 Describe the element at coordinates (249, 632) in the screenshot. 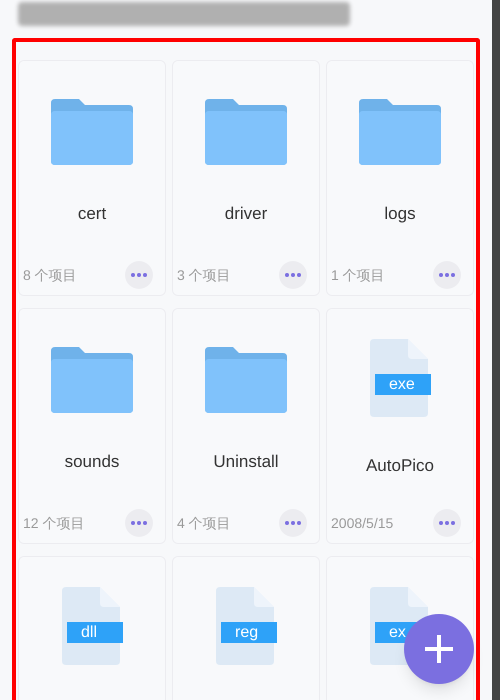

I see `file-type-label: reg` at that location.